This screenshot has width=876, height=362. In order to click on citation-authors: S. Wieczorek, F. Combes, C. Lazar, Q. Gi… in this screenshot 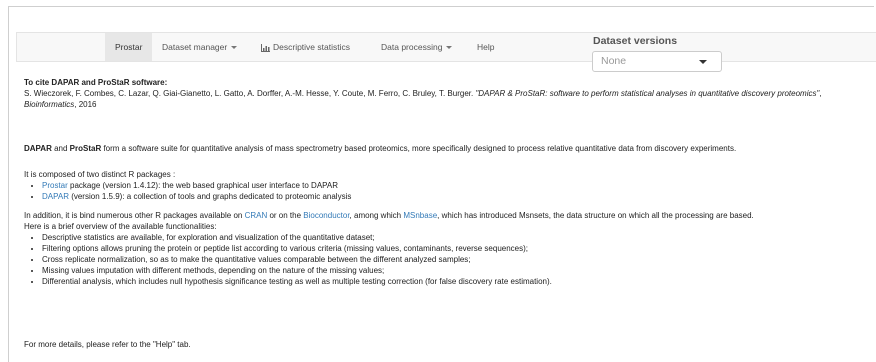, I will do `click(250, 93)`.